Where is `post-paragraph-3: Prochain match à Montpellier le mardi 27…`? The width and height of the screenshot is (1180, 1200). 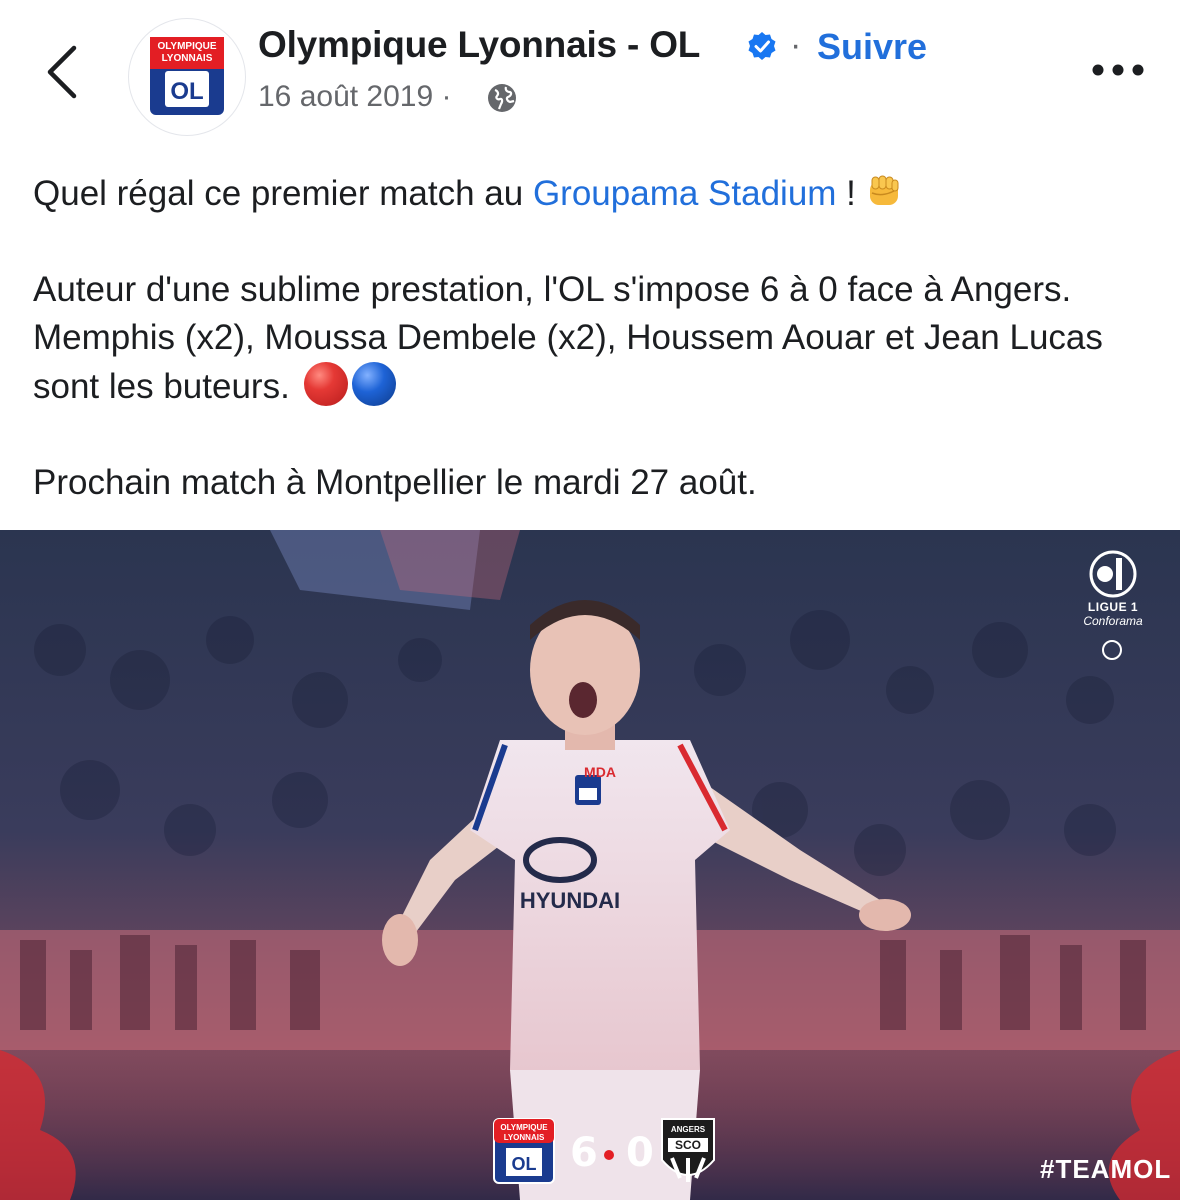
post-paragraph-3: Prochain match à Montpellier le mardi 27… is located at coordinates (395, 482).